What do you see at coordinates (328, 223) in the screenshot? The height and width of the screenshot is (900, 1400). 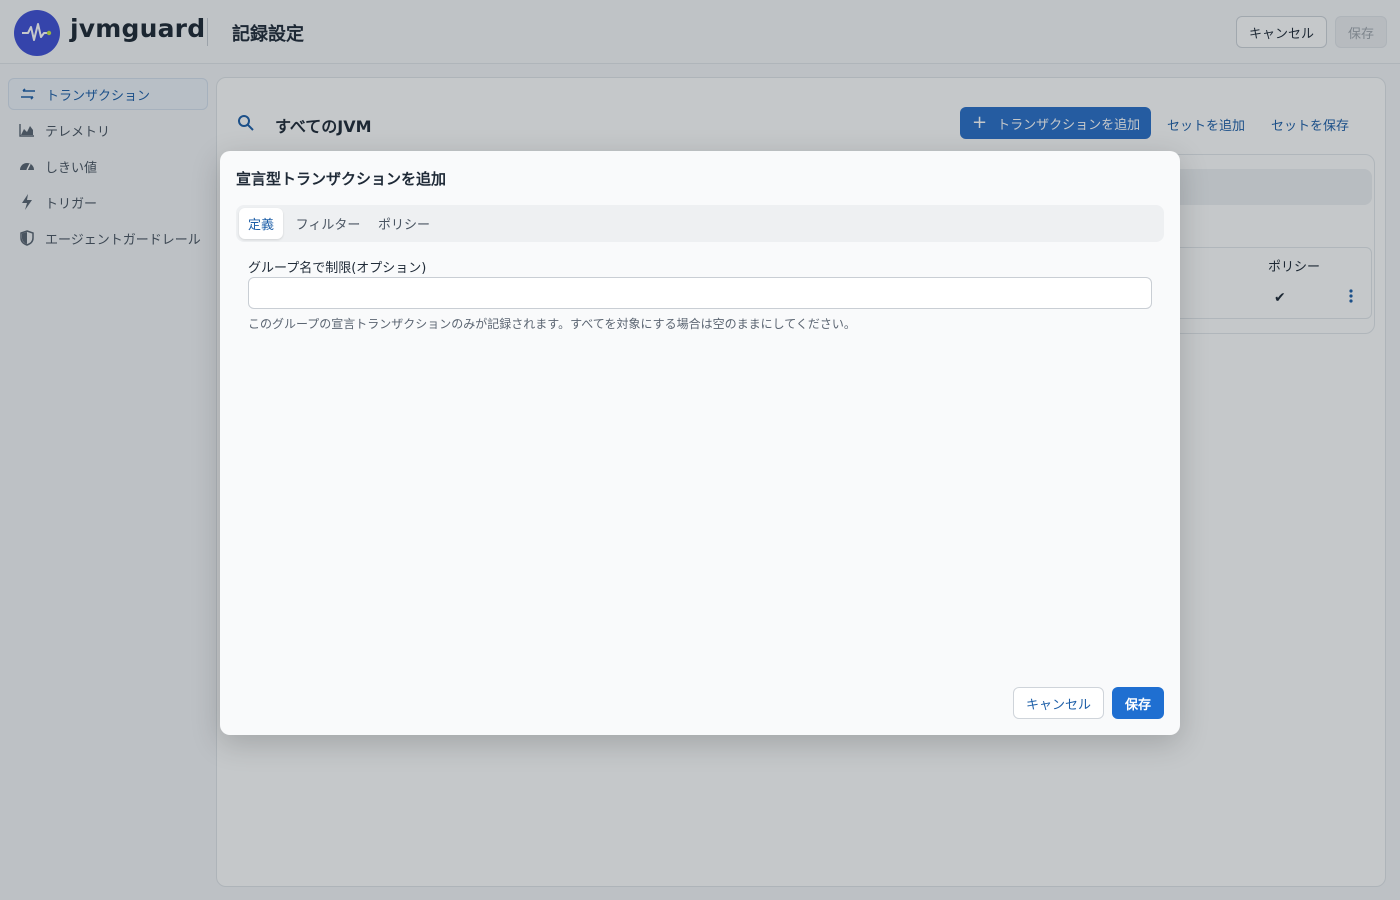 I see `tab-filter: フィルター` at bounding box center [328, 223].